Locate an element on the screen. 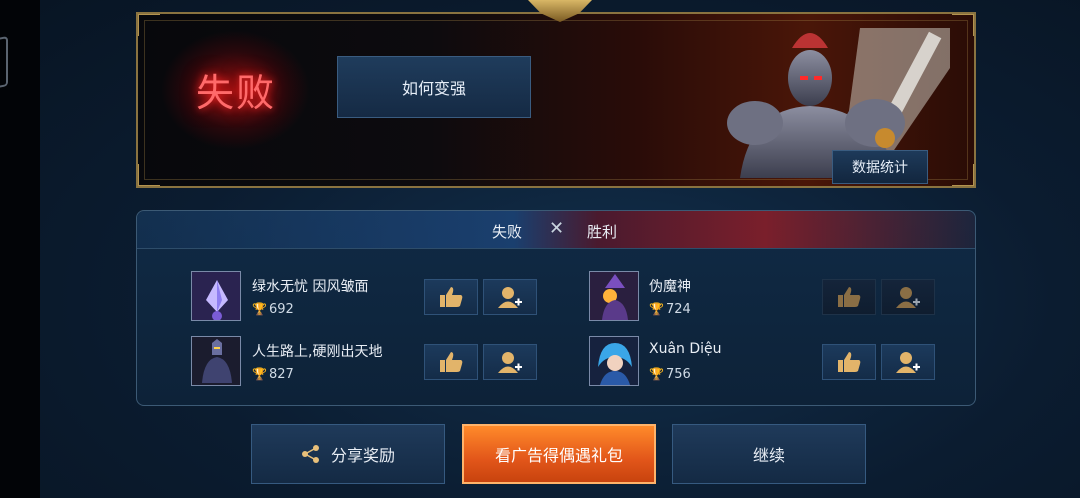  left-edge-strip is located at coordinates (20, 249).